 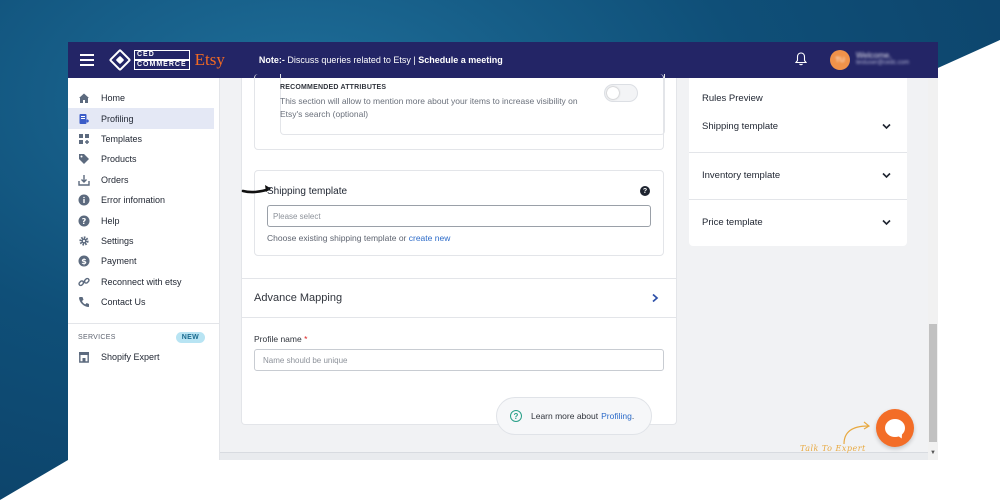 What do you see at coordinates (271, 60) in the screenshot?
I see `notice-label: Note:-` at bounding box center [271, 60].